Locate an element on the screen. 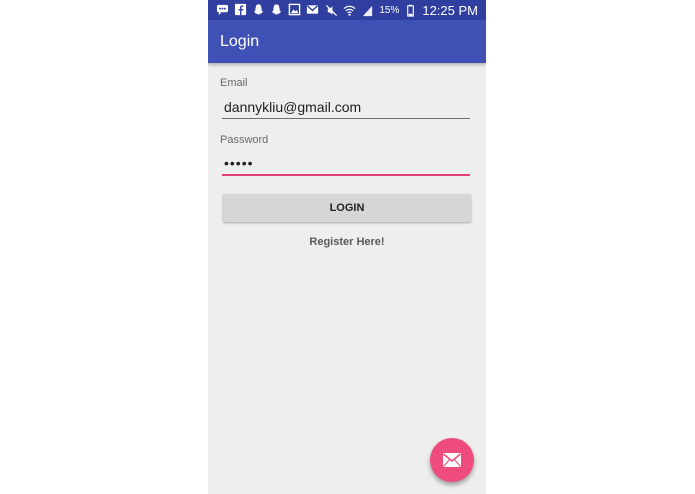 The image size is (695, 494). login-button: LOGIN is located at coordinates (347, 208).